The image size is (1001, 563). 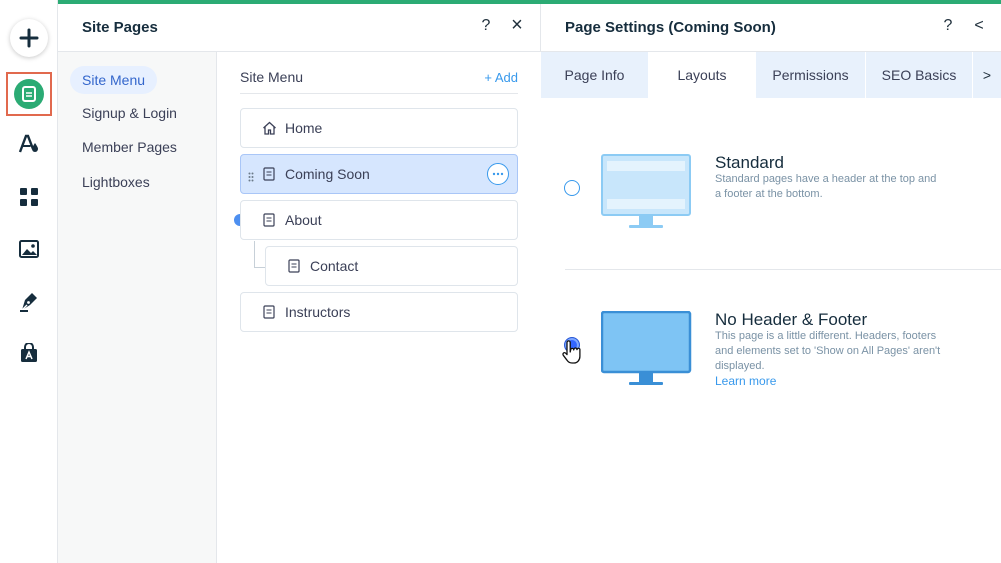 What do you see at coordinates (379, 312) in the screenshot?
I see `page-row-instructors: Instructors` at bounding box center [379, 312].